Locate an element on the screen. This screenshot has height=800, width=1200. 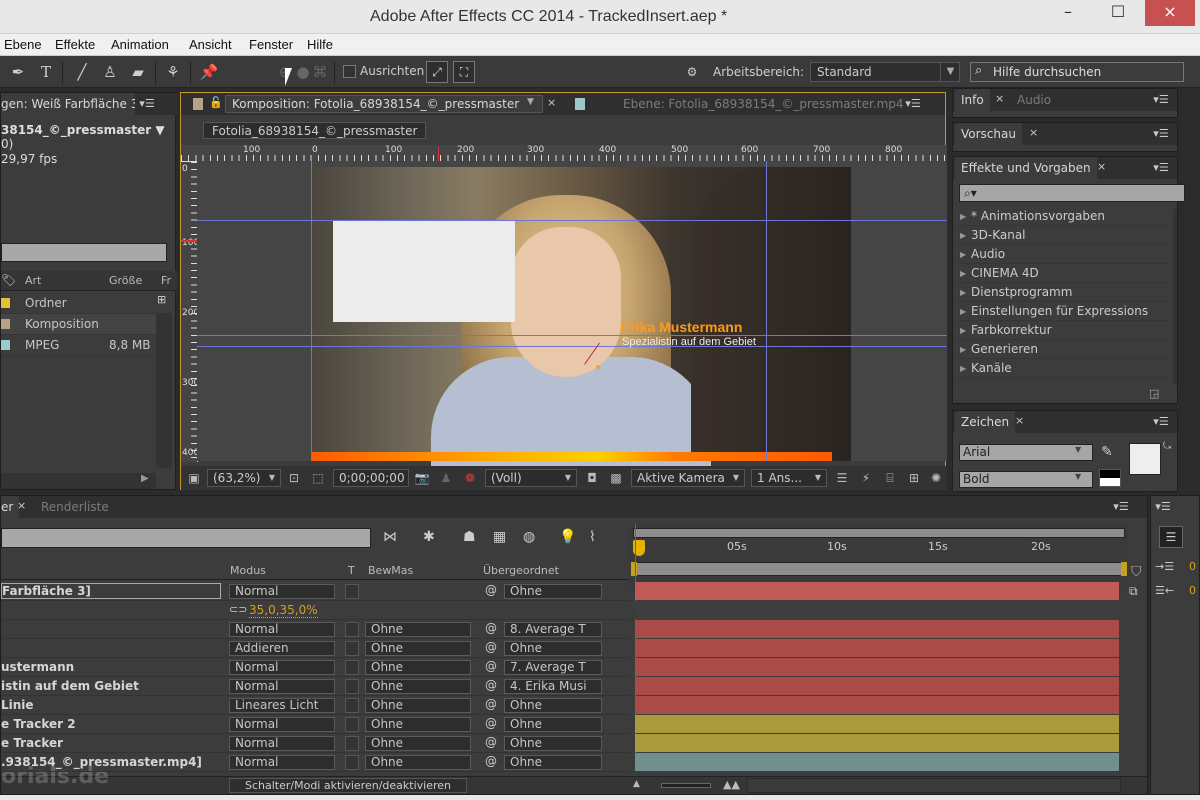
show-snapshot-icon: ♟ is located at coordinates (446, 478).